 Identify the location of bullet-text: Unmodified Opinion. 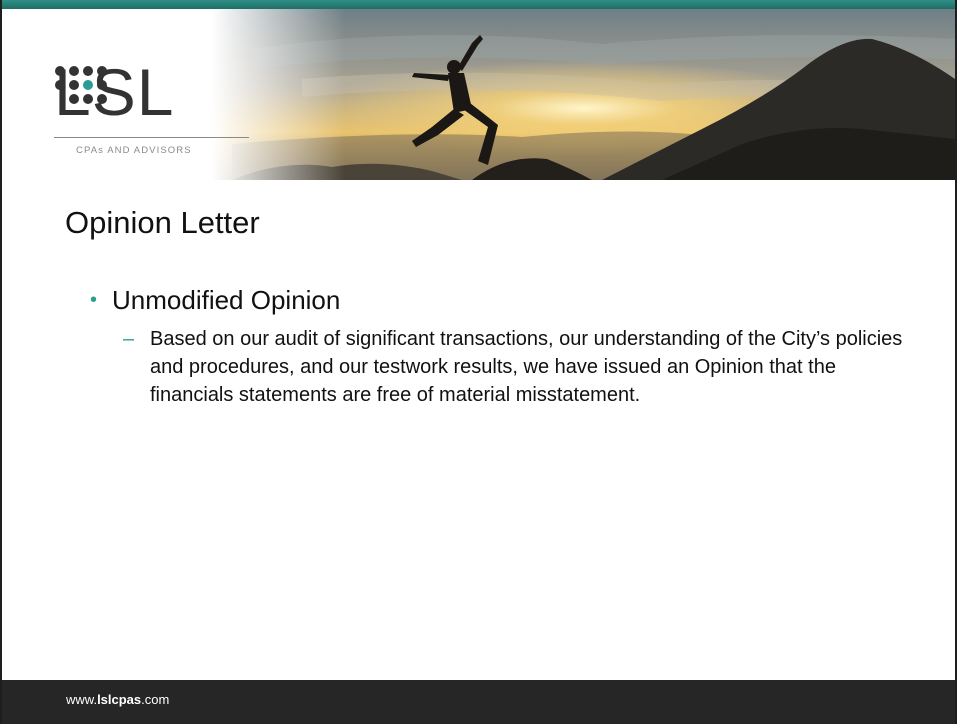
(226, 300).